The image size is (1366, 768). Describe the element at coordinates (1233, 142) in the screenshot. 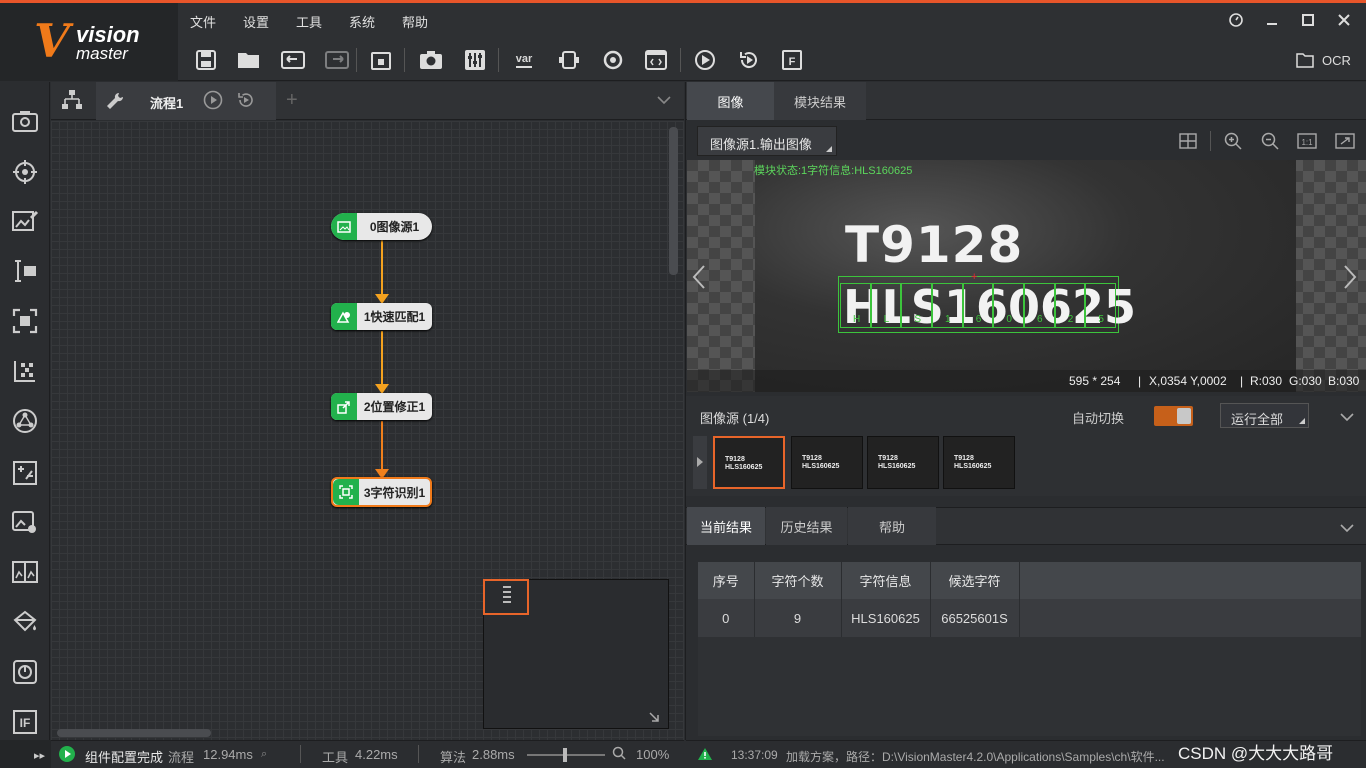

I see `zoom-in-icon` at that location.